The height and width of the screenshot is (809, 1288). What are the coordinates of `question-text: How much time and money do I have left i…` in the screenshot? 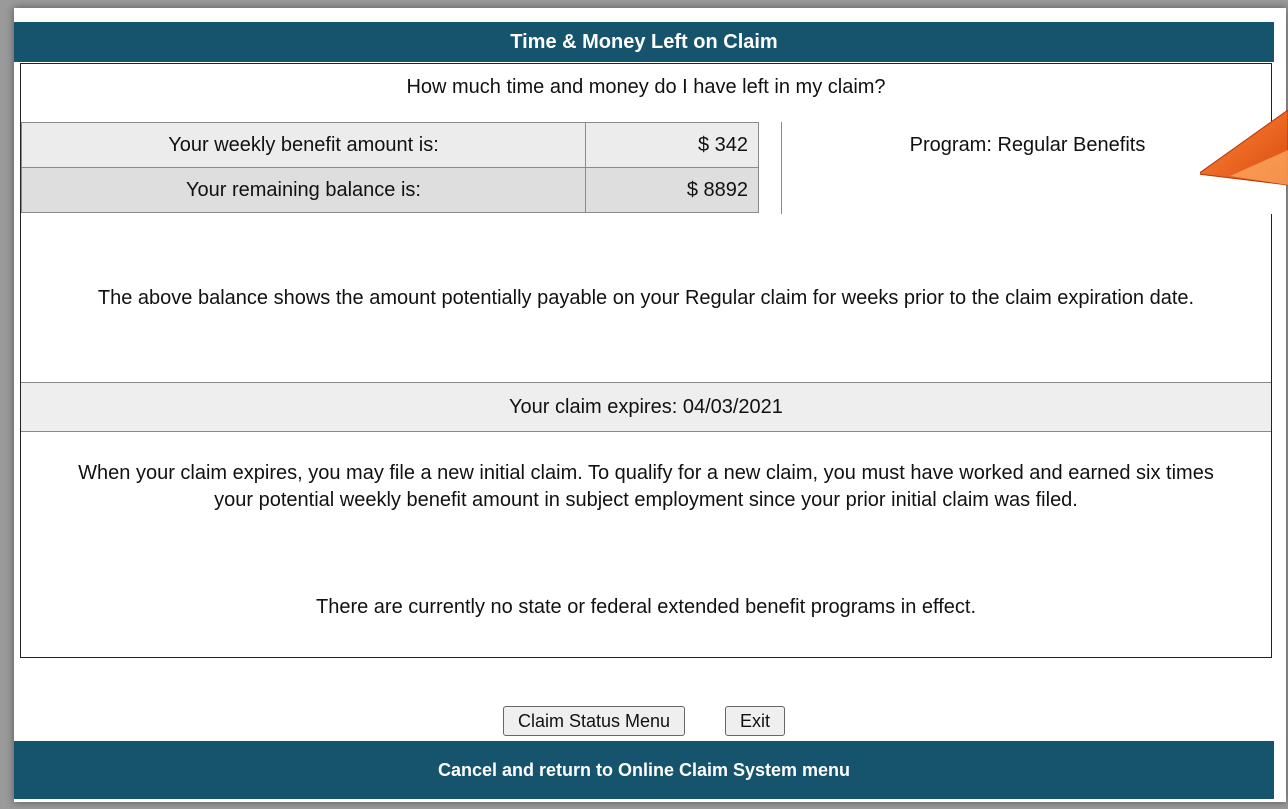 It's located at (646, 87).